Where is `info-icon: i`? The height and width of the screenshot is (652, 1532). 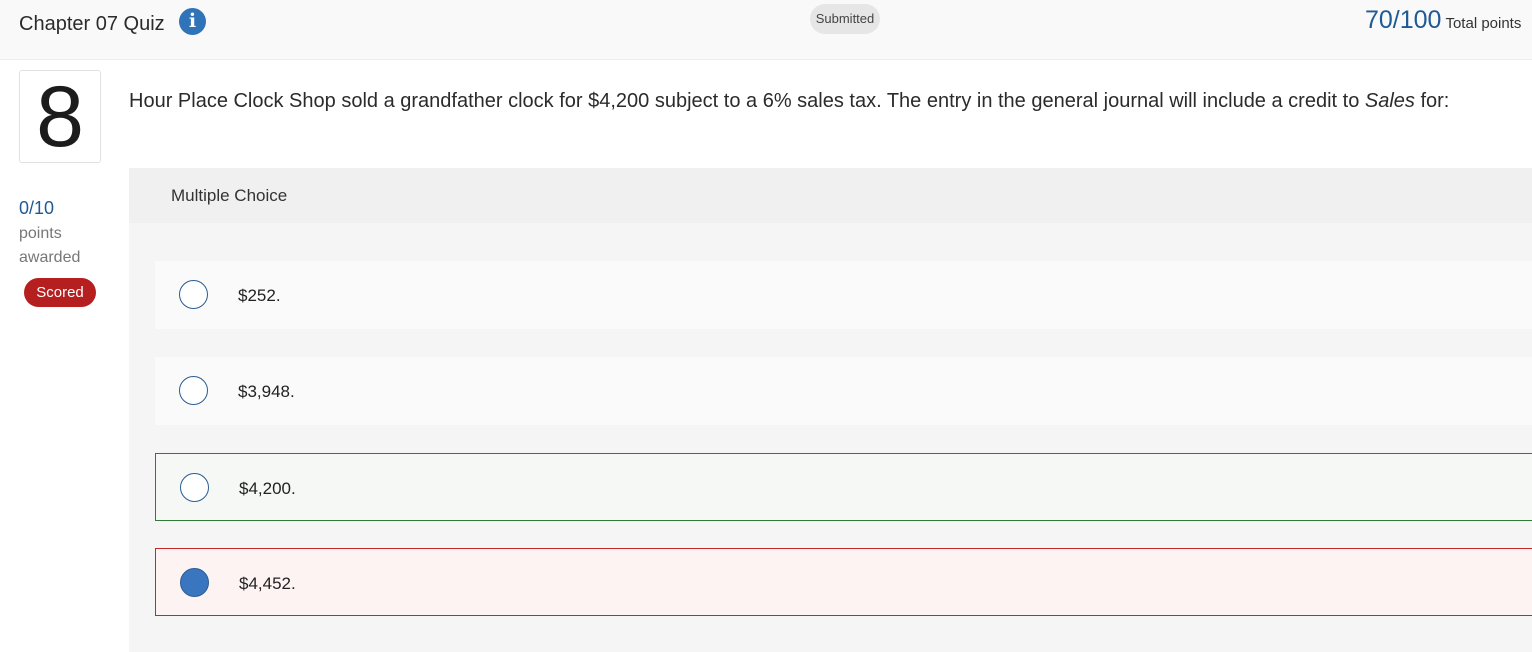
info-icon: i is located at coordinates (192, 21).